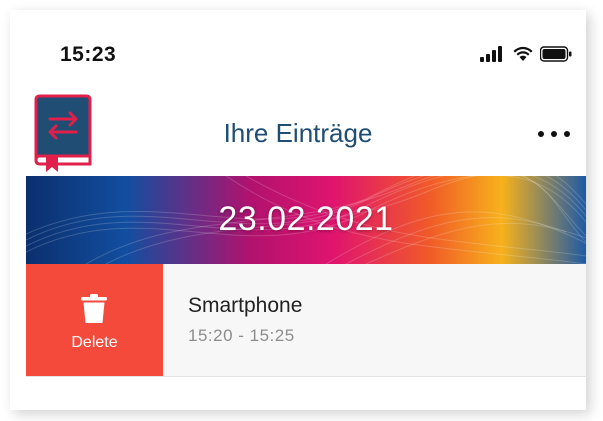 This screenshot has height=421, width=603. I want to click on entry-title: Smartphone, so click(245, 305).